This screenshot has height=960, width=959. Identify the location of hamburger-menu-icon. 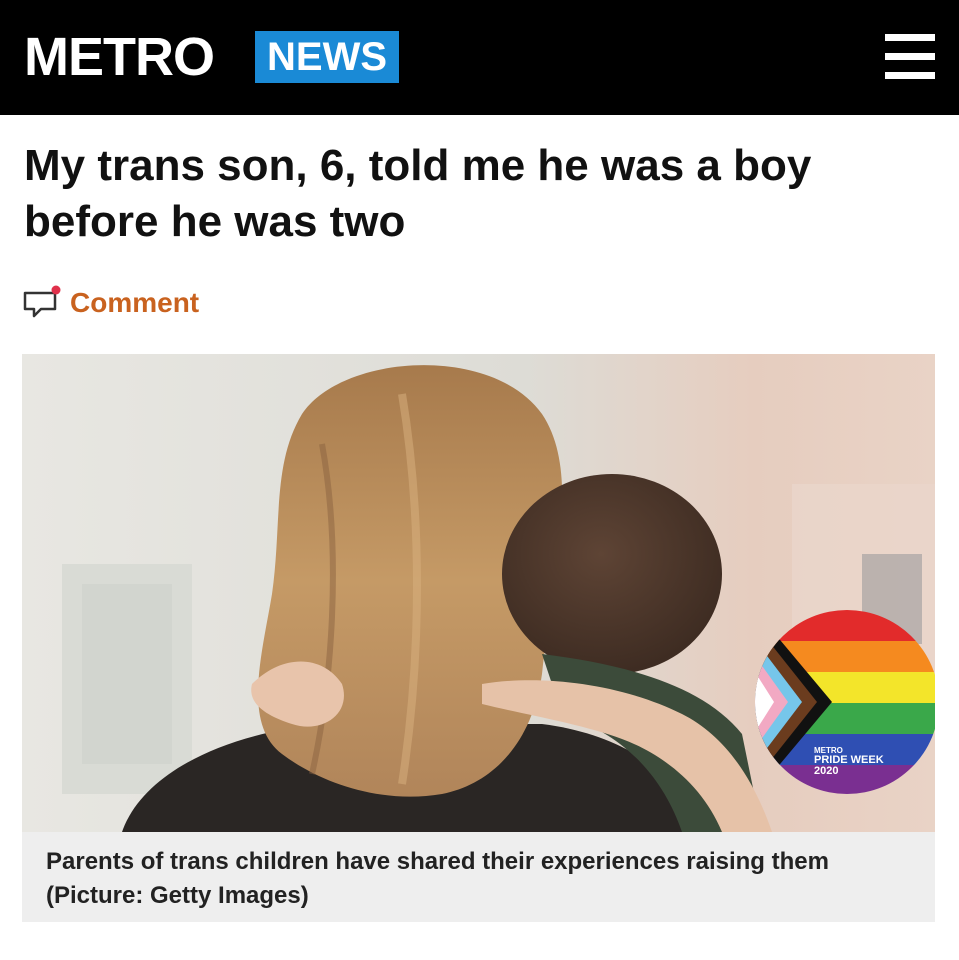
(910, 57).